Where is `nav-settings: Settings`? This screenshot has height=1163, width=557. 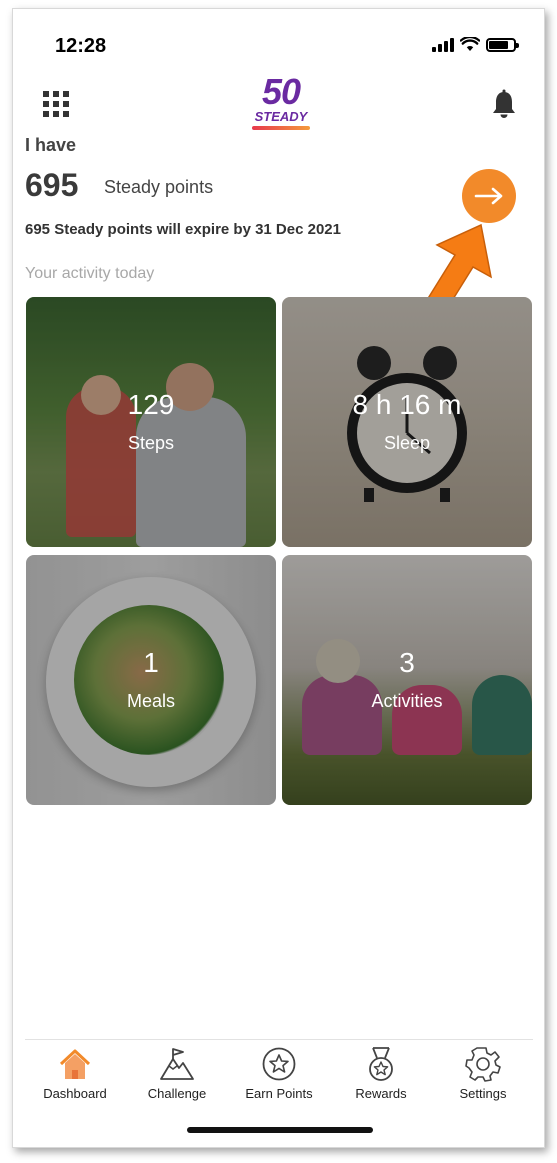
nav-settings: Settings is located at coordinates (483, 1072).